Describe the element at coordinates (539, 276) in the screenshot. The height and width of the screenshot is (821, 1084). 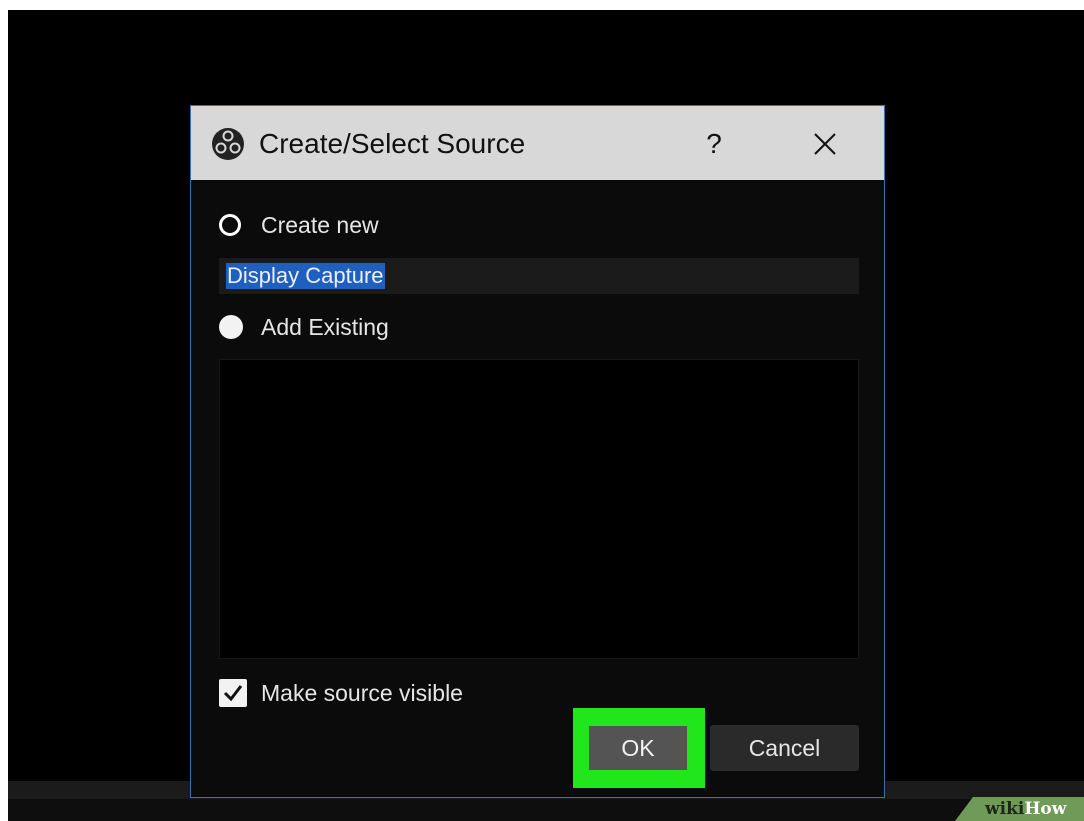
I see `source-name-input: Display Capture` at that location.